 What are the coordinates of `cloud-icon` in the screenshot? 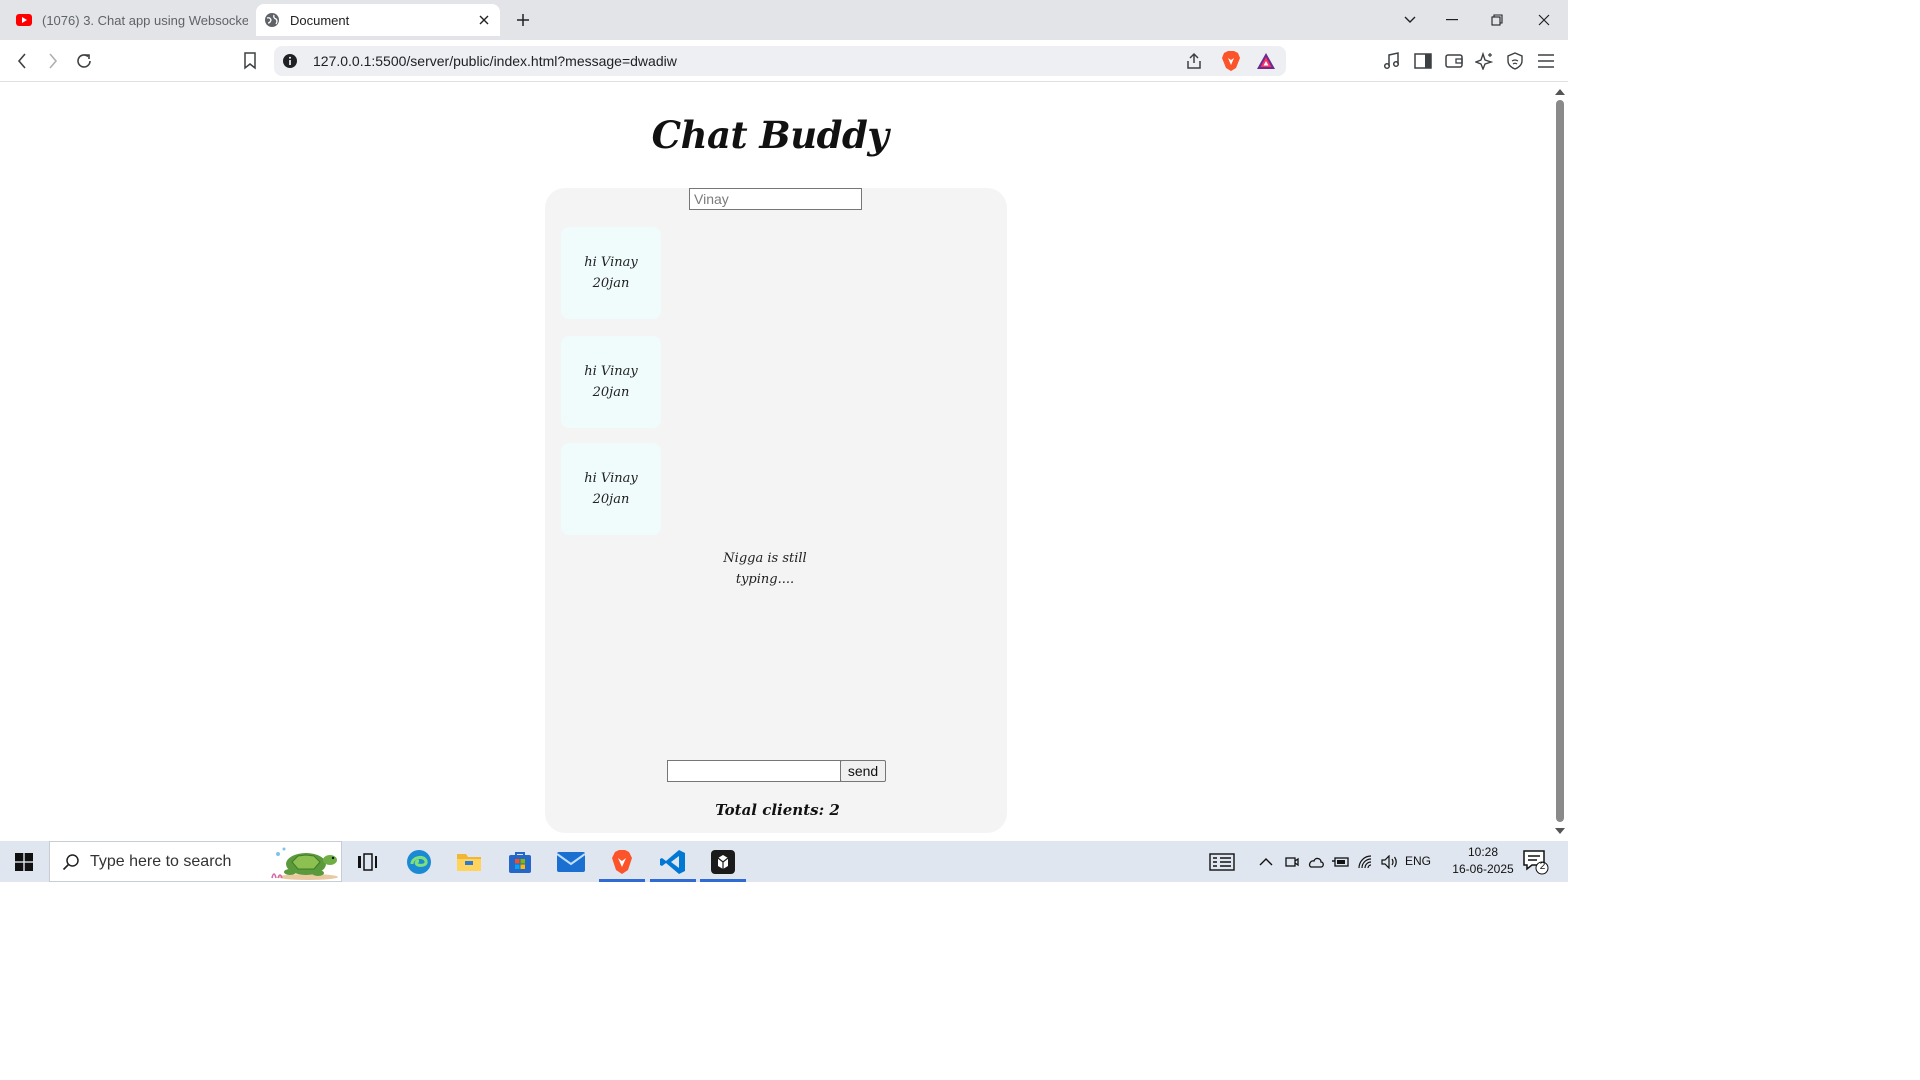 It's located at (1316, 862).